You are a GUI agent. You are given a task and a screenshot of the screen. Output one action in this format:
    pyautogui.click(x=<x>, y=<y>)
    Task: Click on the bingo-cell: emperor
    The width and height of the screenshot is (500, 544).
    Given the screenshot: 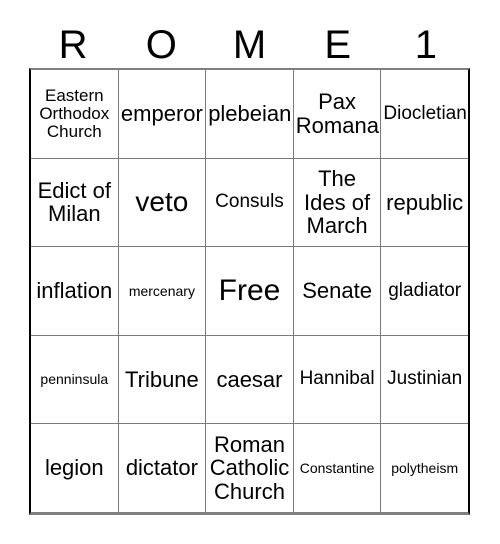 What is the action you would take?
    pyautogui.click(x=163, y=114)
    